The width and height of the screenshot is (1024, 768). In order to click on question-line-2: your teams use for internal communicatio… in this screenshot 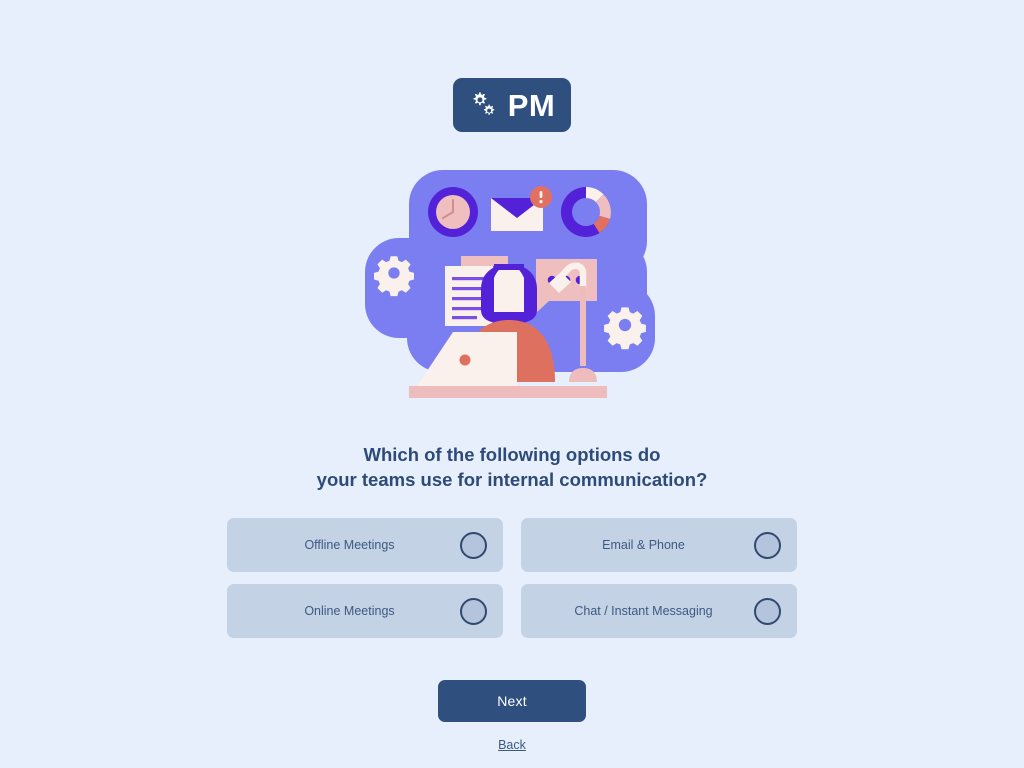, I will do `click(512, 479)`.